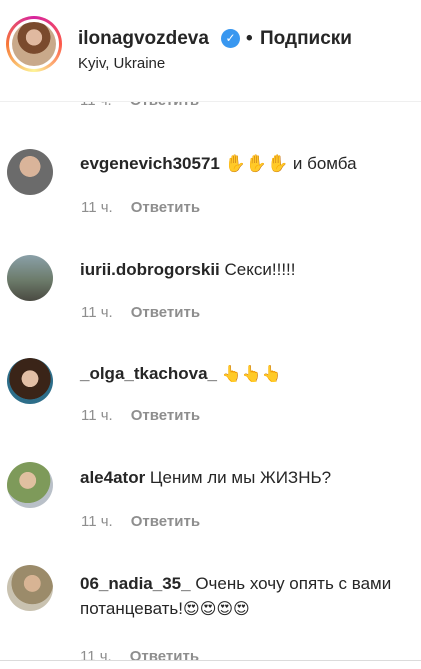 This screenshot has width=421, height=669. What do you see at coordinates (121, 63) in the screenshot?
I see `post-location: Kyiv, Ukraine` at bounding box center [121, 63].